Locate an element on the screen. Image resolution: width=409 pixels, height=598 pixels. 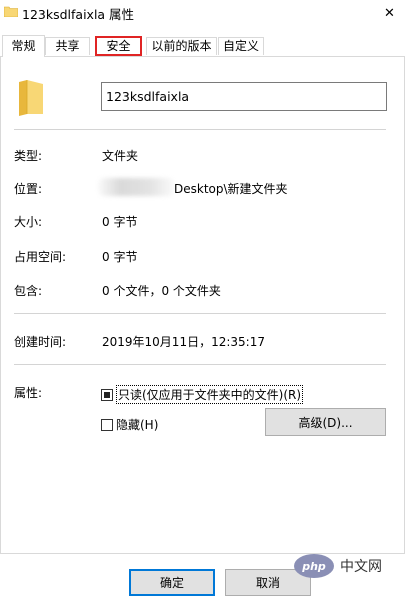
location-label: 位置: is located at coordinates (28, 189).